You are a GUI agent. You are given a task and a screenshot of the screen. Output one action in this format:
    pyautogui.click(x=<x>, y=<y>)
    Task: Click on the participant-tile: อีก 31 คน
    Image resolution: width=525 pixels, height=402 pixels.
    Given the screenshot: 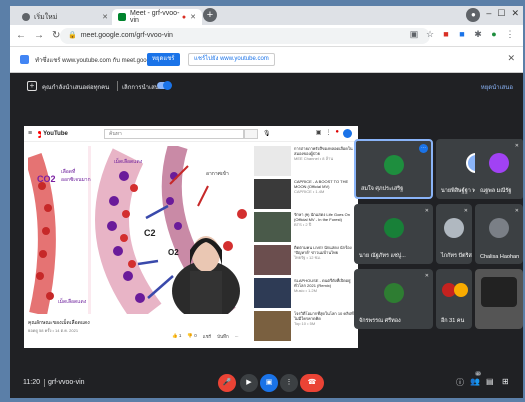 What is the action you would take?
    pyautogui.click(x=454, y=299)
    